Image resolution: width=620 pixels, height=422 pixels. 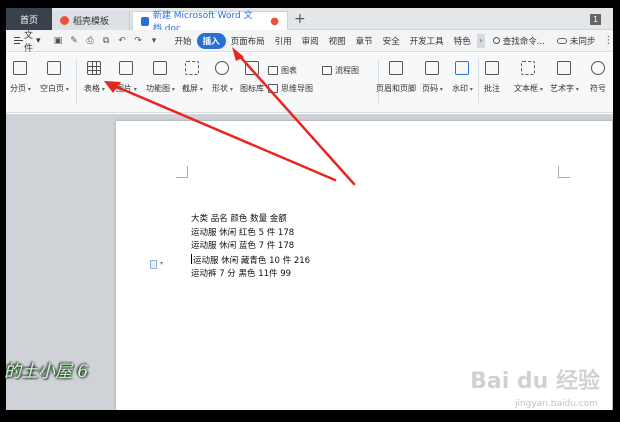 I want to click on flowchart-button: 流程图, so click(x=340, y=70).